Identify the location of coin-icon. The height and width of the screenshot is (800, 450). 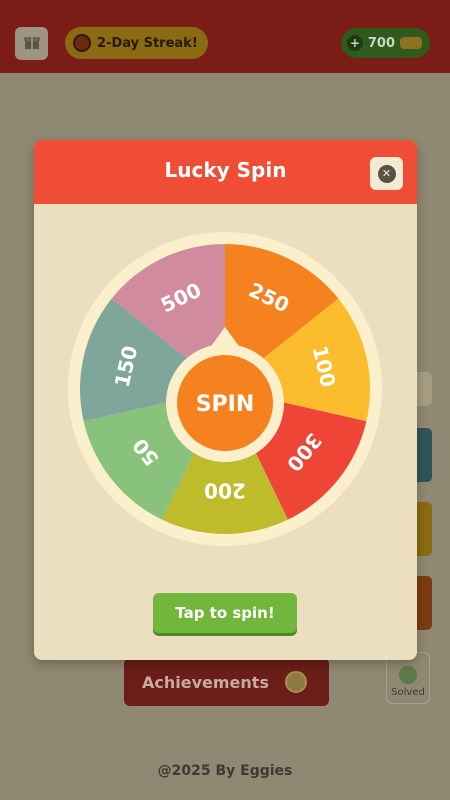
(411, 43).